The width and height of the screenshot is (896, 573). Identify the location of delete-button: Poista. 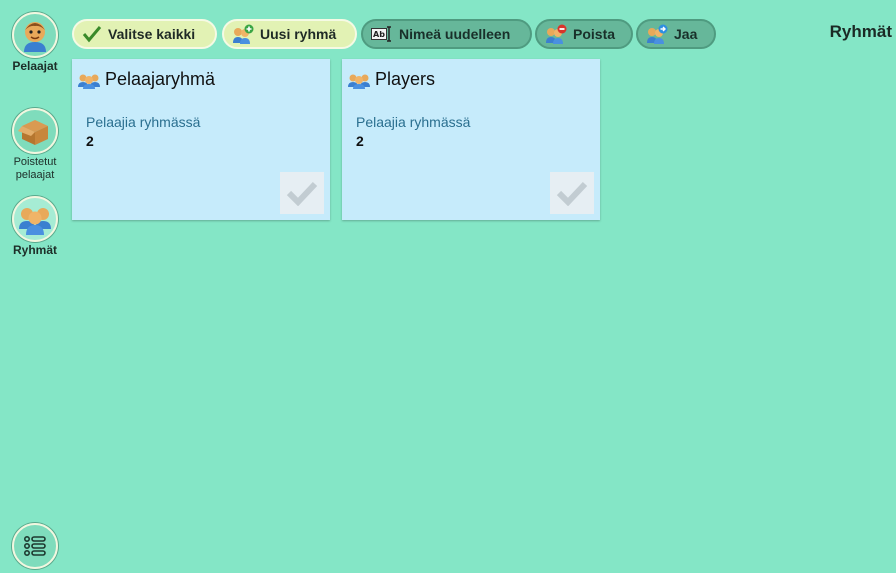
(584, 34).